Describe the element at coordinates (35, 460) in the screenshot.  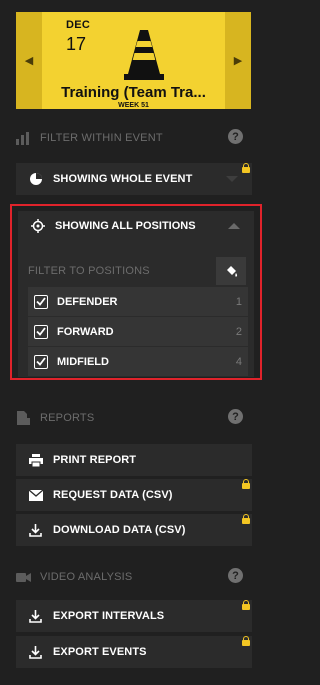
I see `printer-icon` at that location.